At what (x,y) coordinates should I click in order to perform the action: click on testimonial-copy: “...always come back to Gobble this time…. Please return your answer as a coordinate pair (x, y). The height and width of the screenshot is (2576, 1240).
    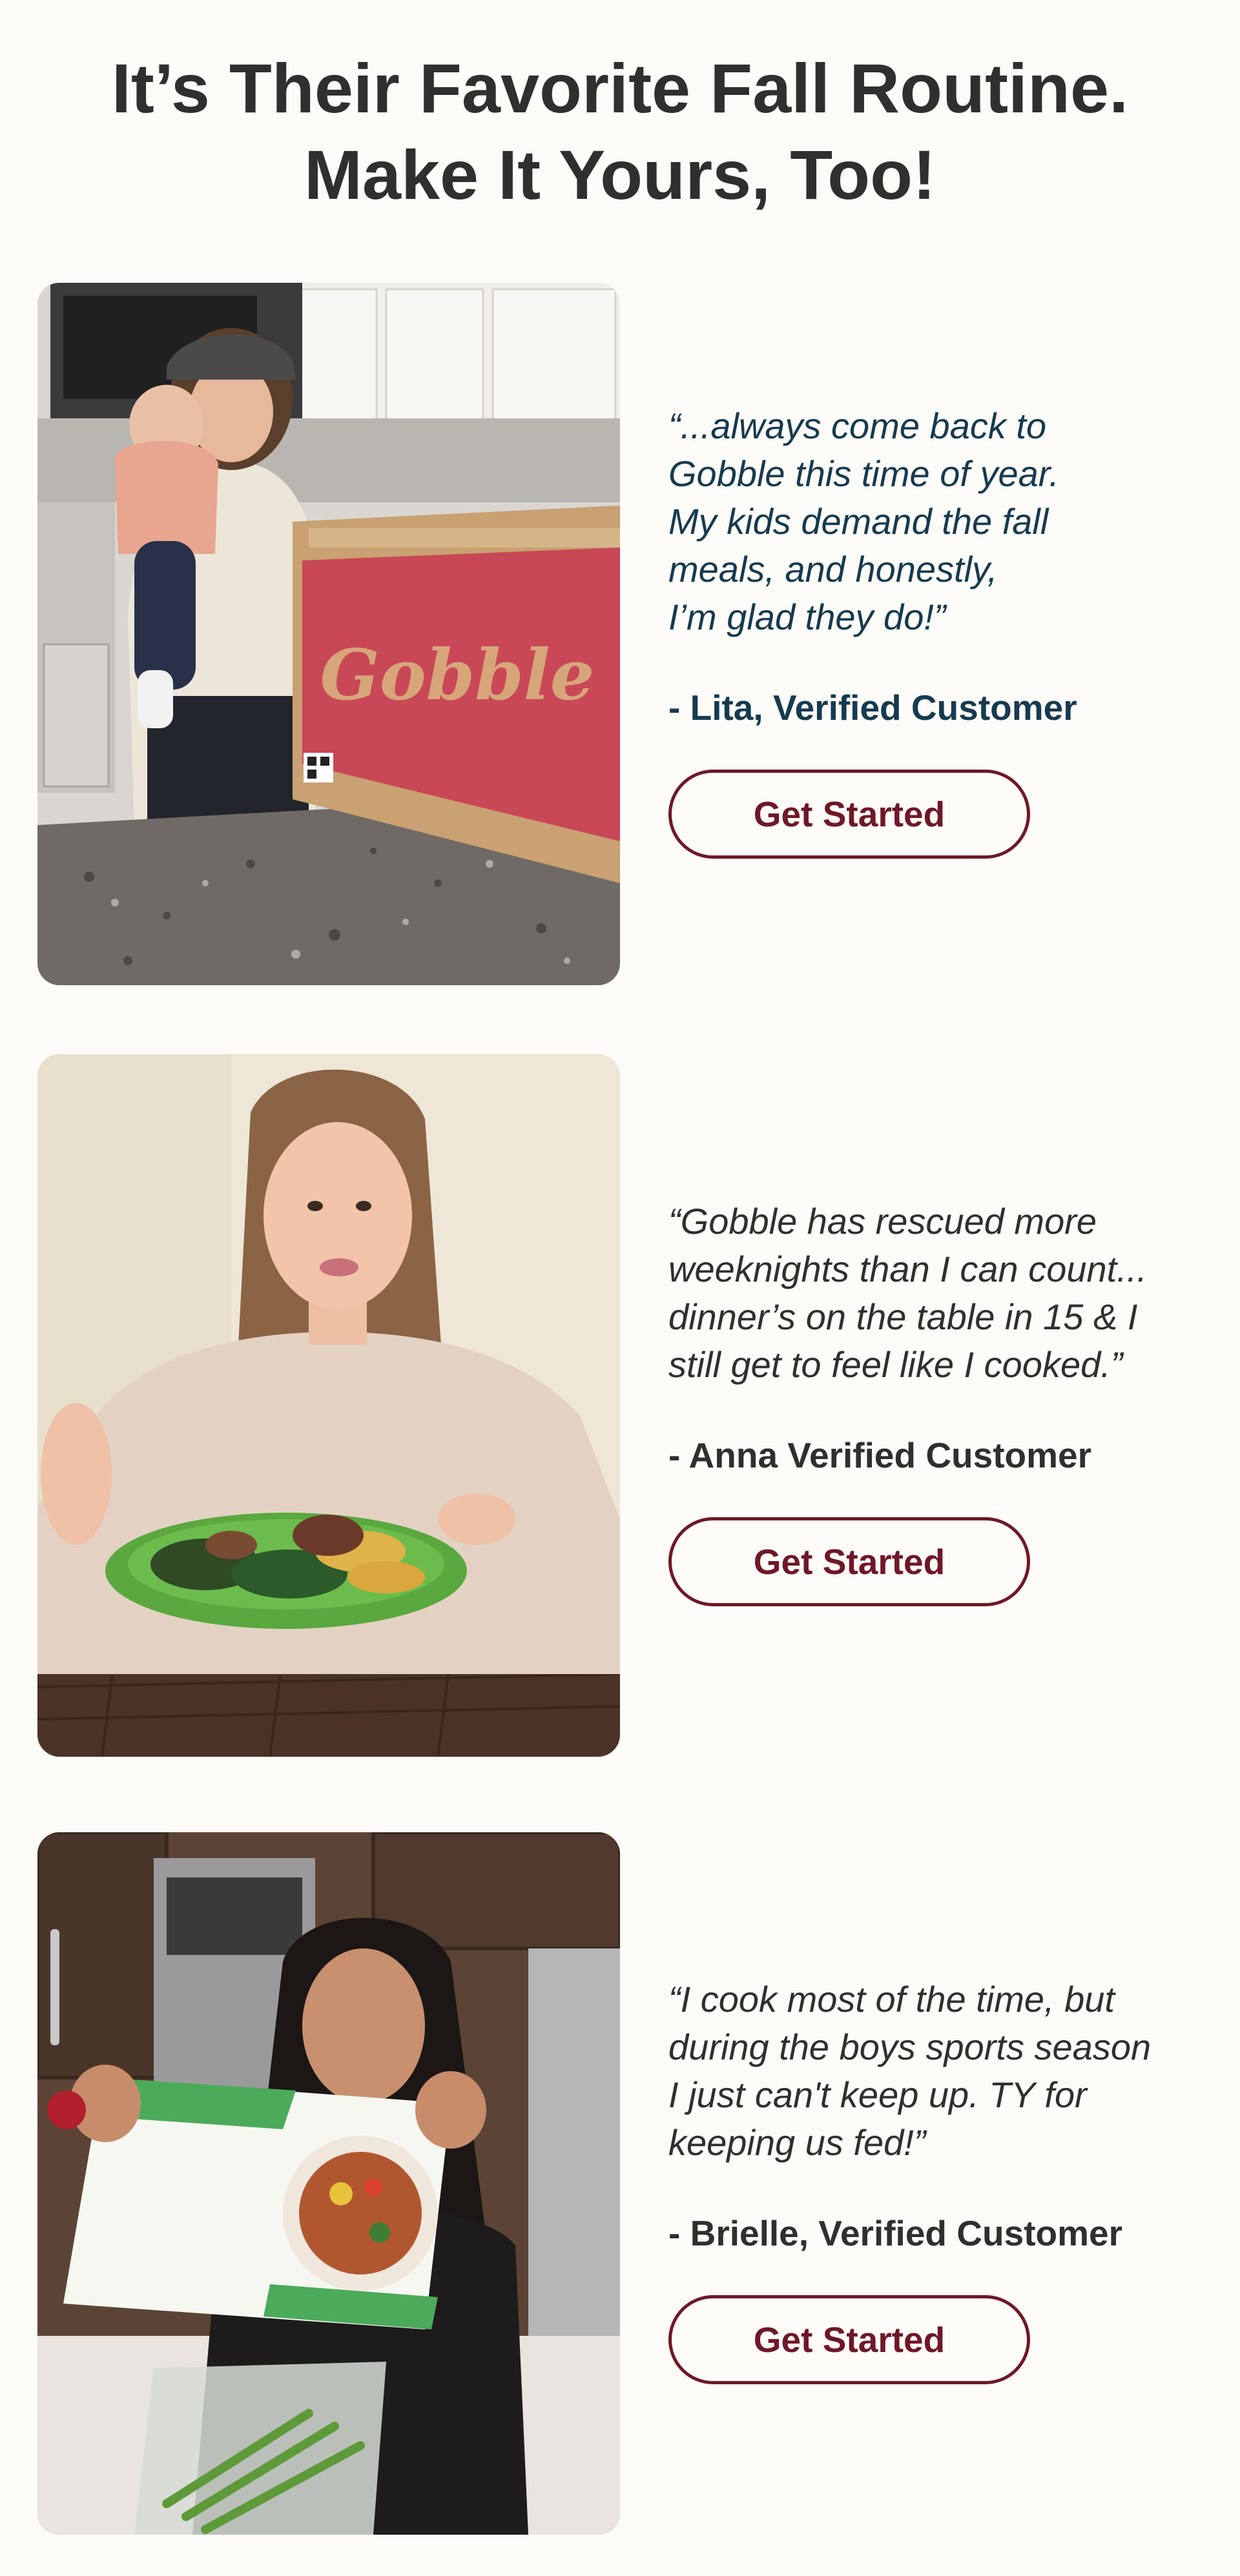
    Looking at the image, I should click on (933, 630).